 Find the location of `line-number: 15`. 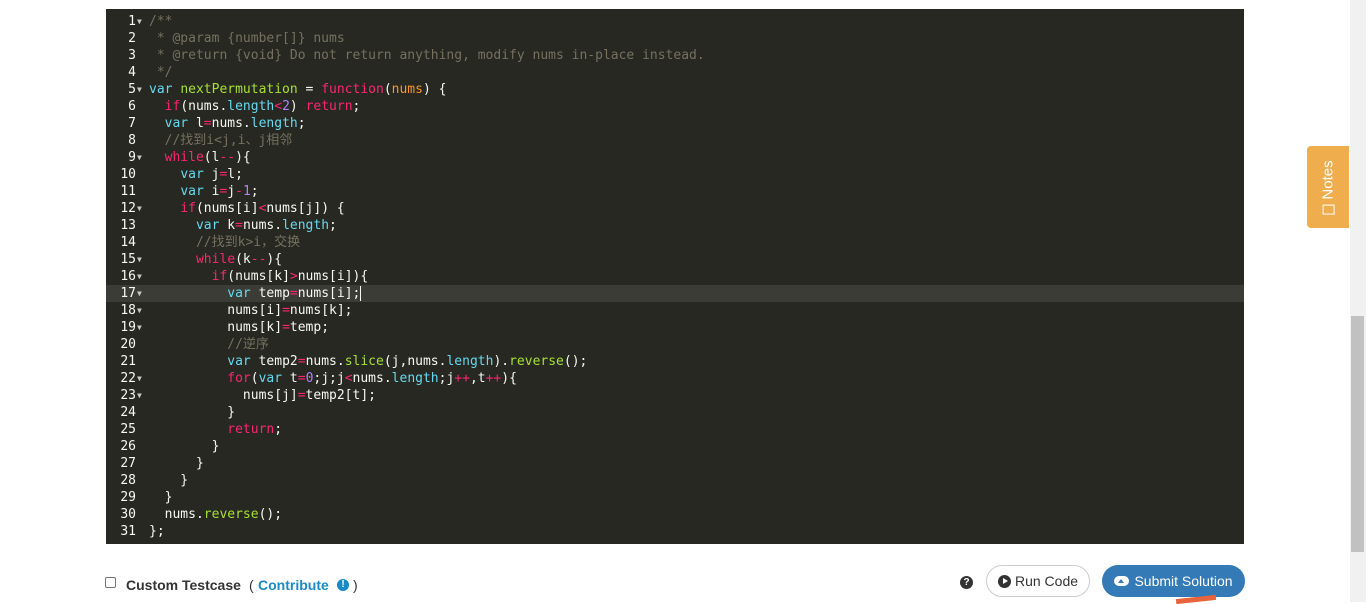

line-number: 15 is located at coordinates (128, 259).